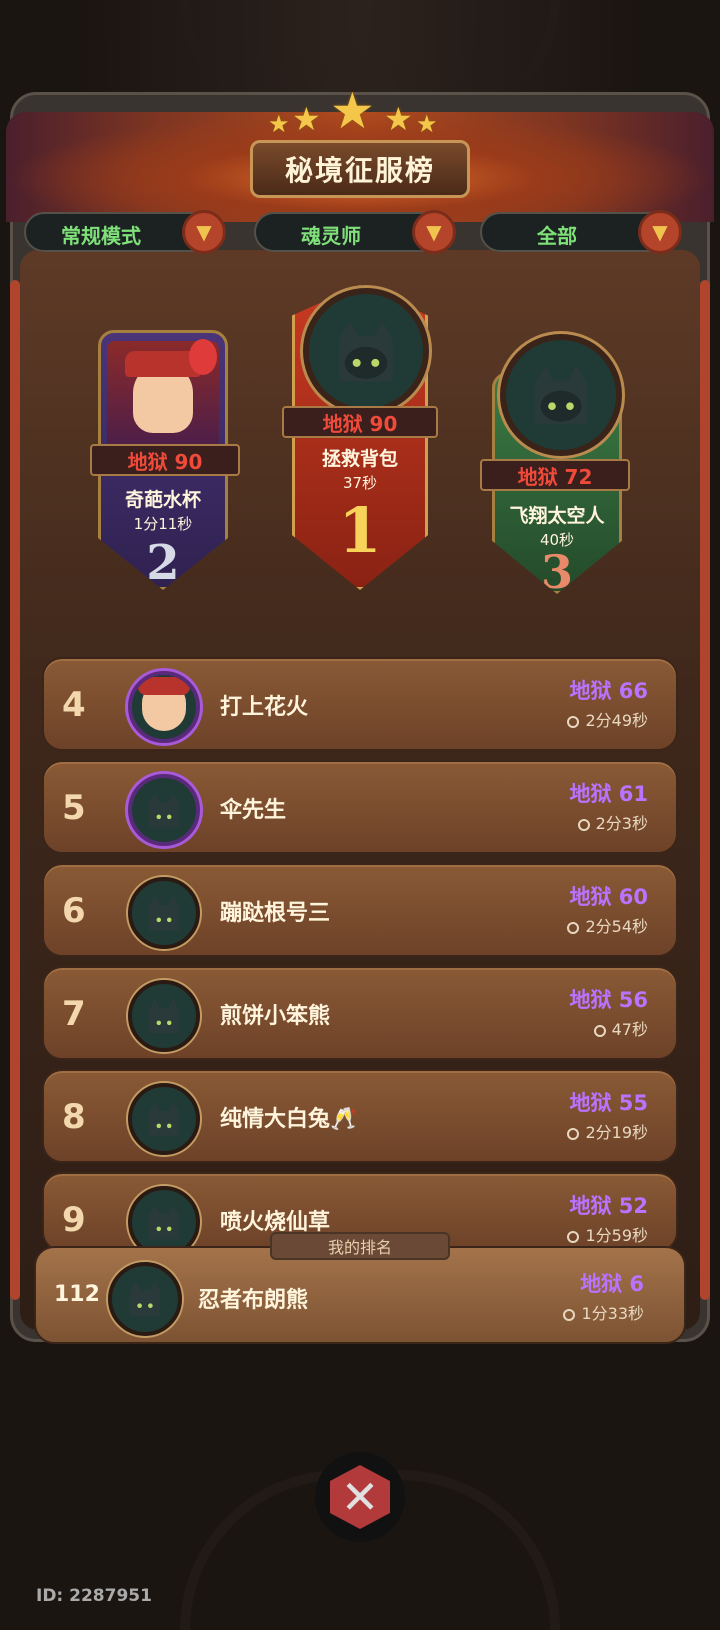  What do you see at coordinates (74, 1014) in the screenshot?
I see `rank-number: 7` at bounding box center [74, 1014].